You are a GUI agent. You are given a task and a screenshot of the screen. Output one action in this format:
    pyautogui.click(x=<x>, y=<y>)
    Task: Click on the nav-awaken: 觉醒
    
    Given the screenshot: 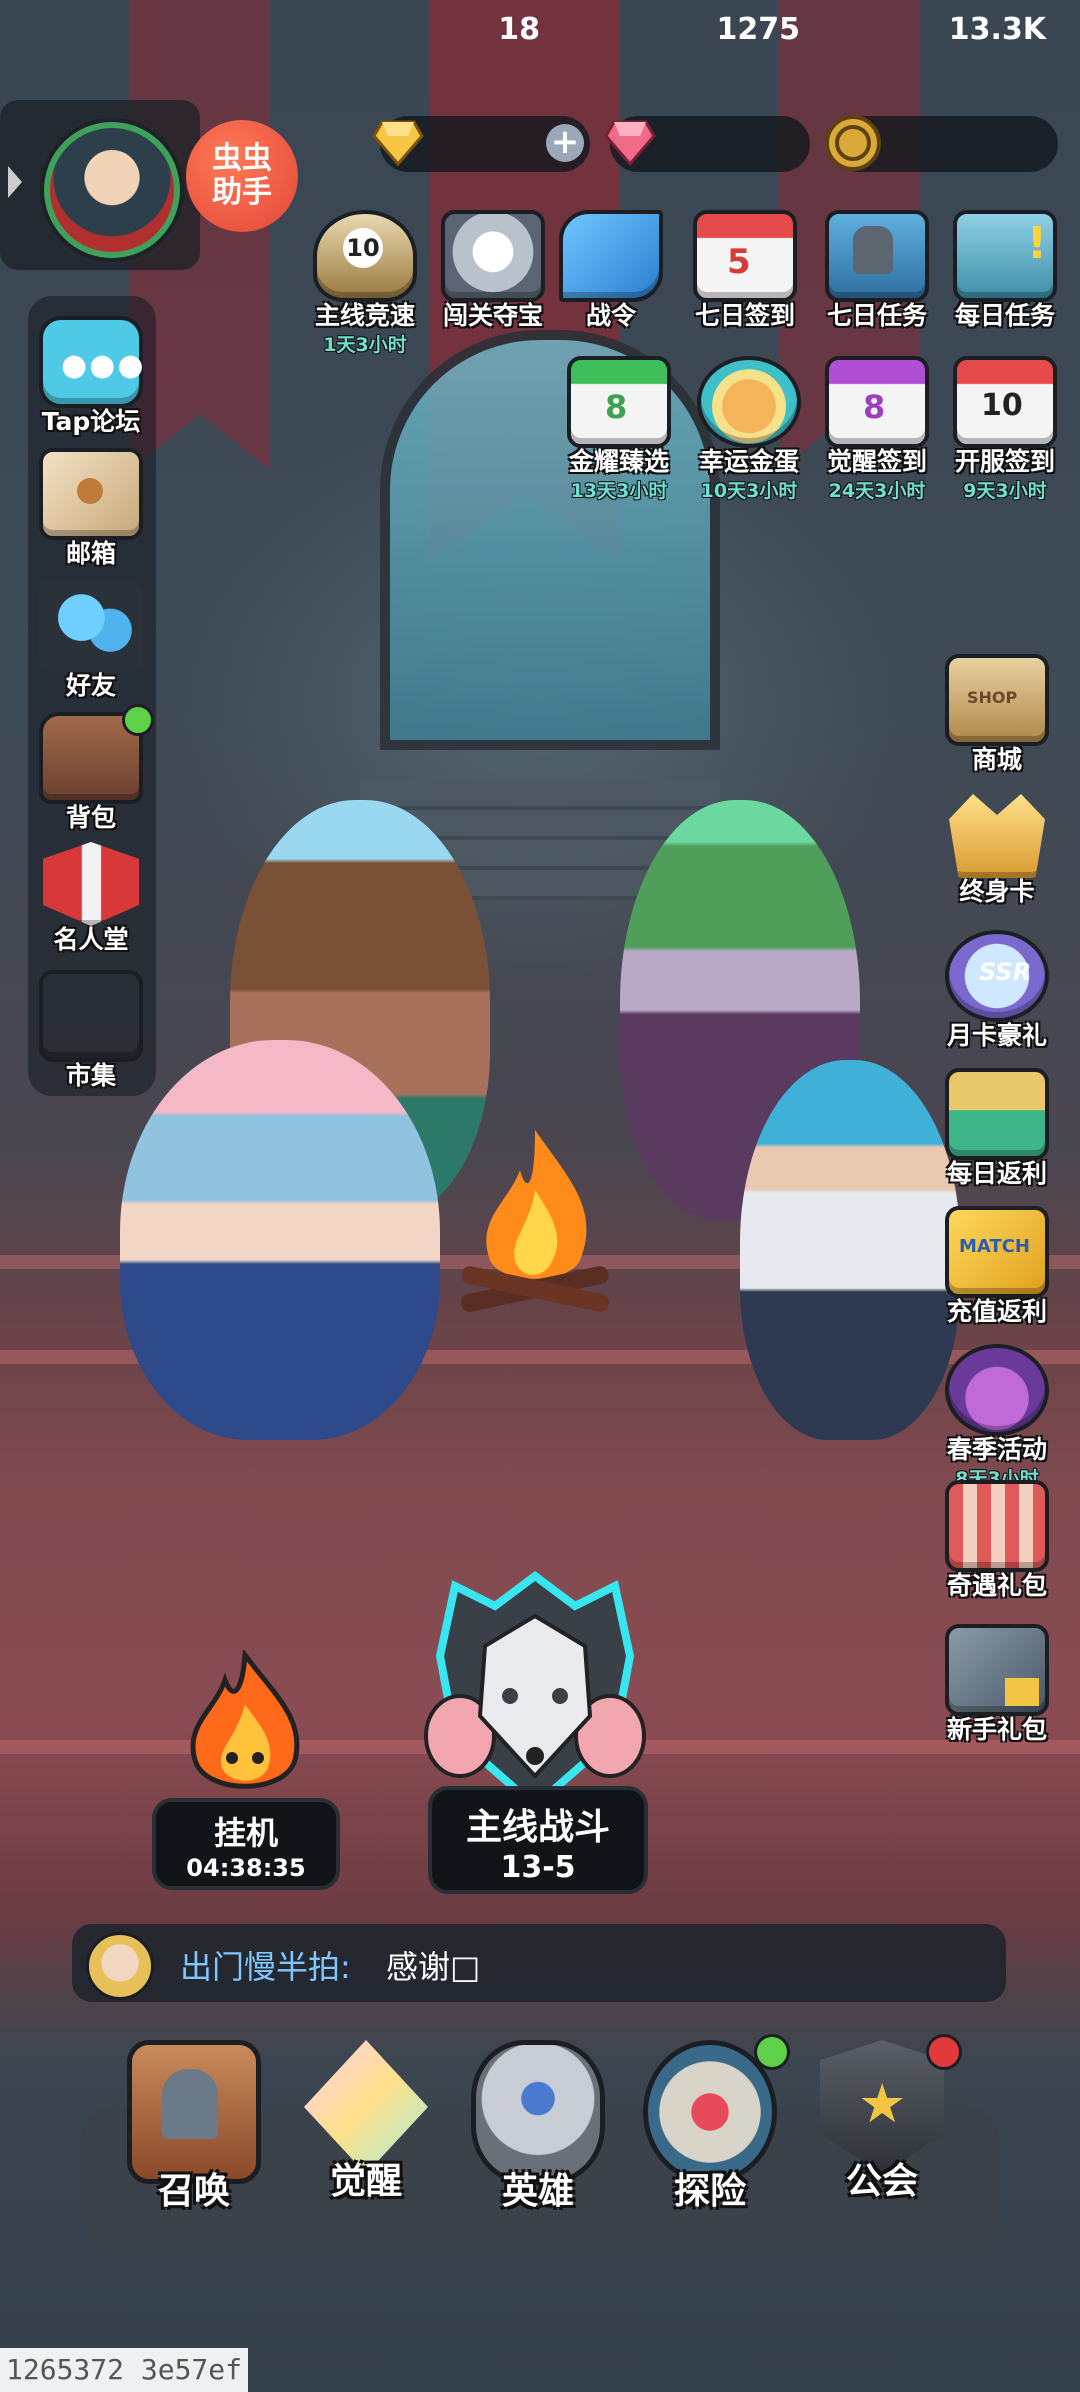 What is the action you would take?
    pyautogui.click(x=366, y=2122)
    